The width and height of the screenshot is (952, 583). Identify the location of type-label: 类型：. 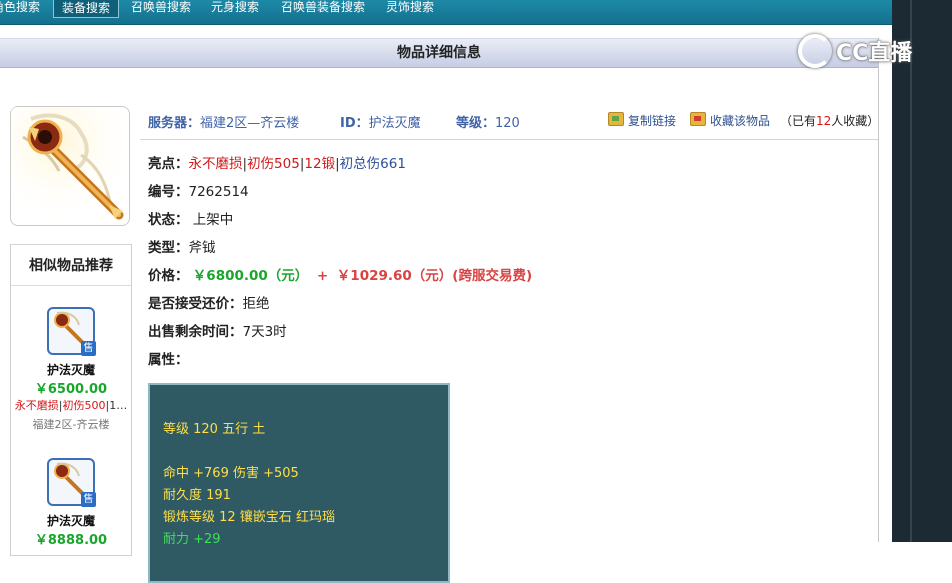
(168, 248).